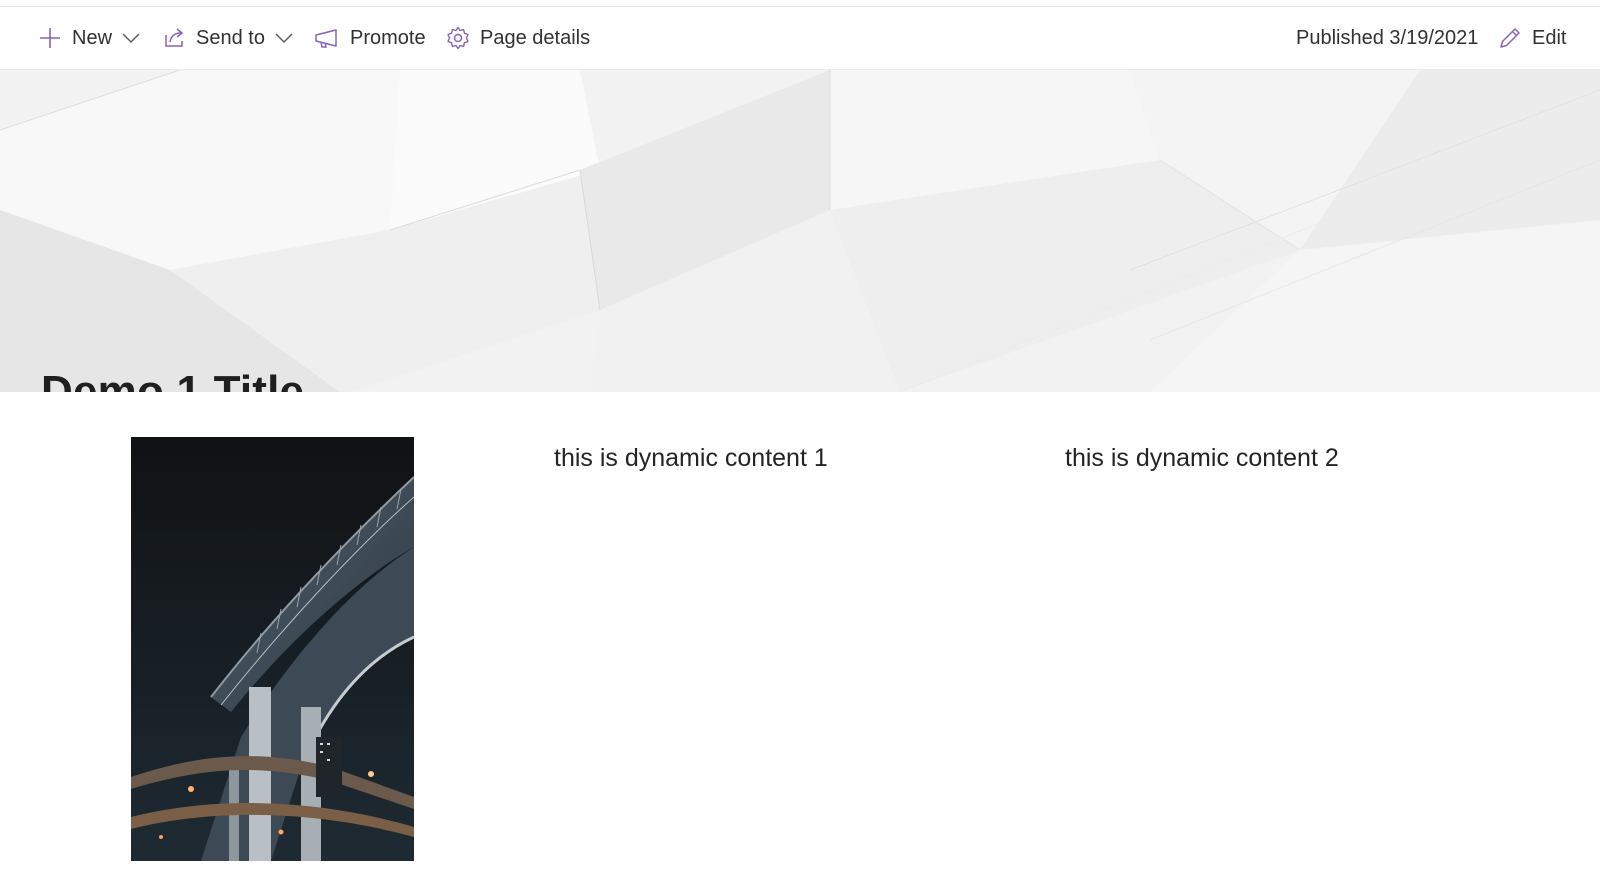 This screenshot has width=1600, height=884. What do you see at coordinates (50, 38) in the screenshot?
I see `plus-icon` at bounding box center [50, 38].